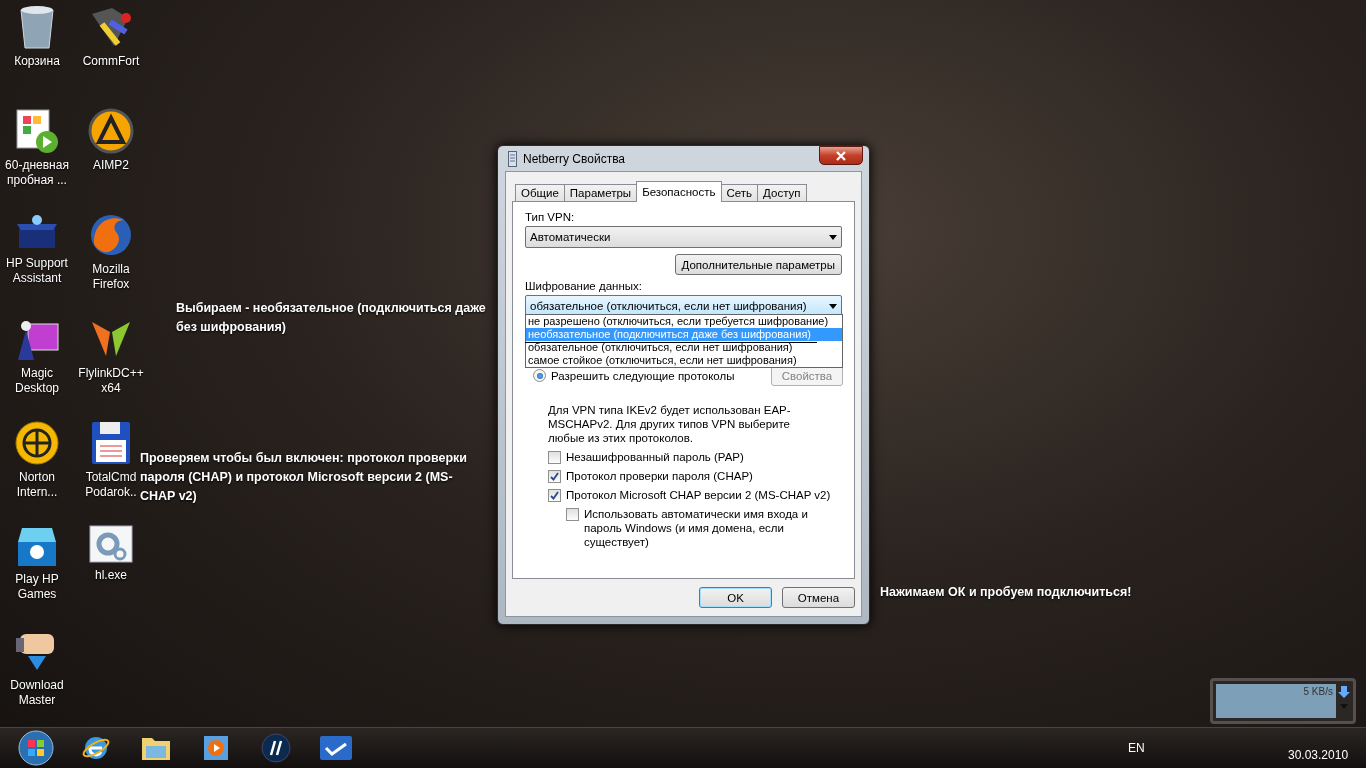 Image resolution: width=1366 pixels, height=768 pixels. Describe the element at coordinates (683, 237) in the screenshot. I see `vpn-type-dropdown: Автоматически` at that location.